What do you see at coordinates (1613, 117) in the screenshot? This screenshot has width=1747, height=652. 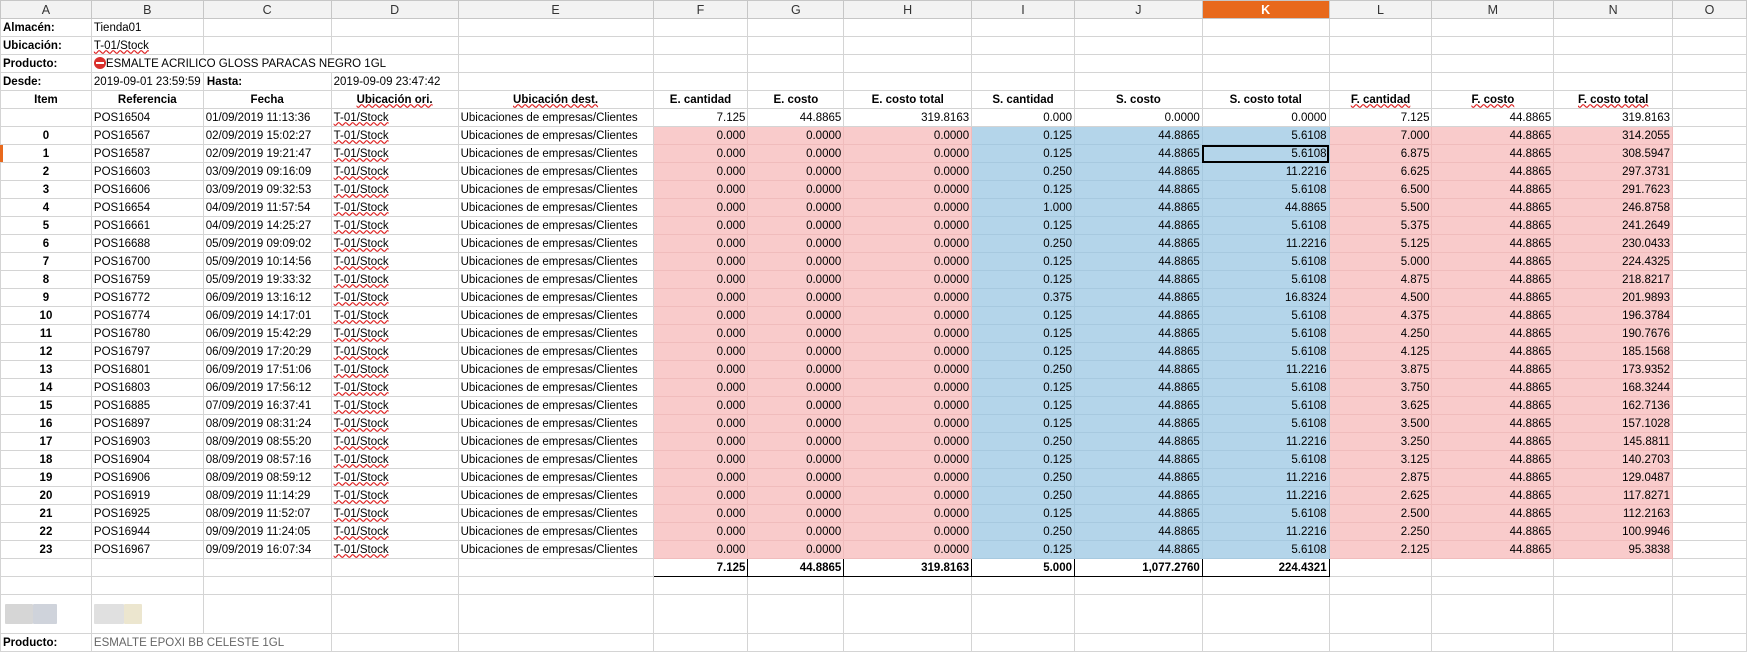 I see `table-cell: 319.8163` at bounding box center [1613, 117].